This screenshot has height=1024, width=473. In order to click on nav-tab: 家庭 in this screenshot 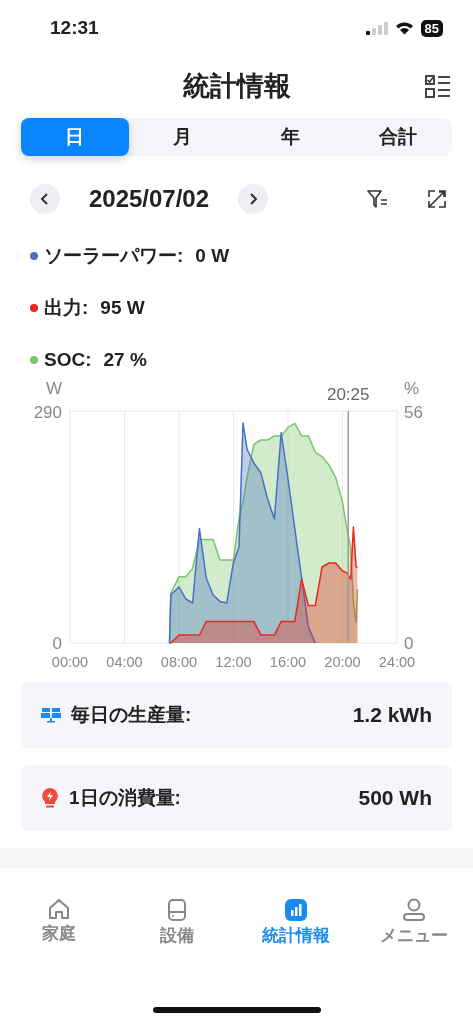, I will do `click(59, 922)`.